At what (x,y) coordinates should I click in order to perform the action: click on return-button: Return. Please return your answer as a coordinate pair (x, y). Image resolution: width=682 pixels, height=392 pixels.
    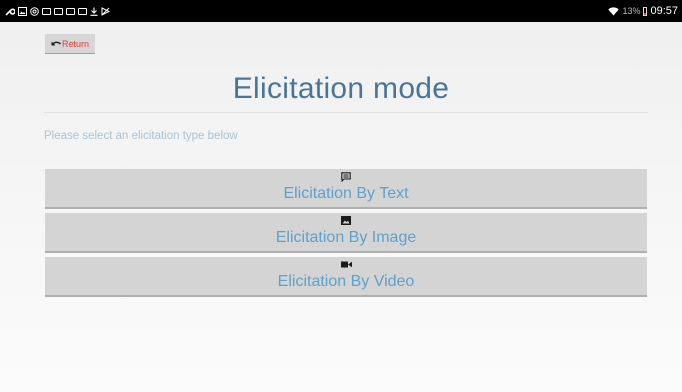
    Looking at the image, I should click on (70, 44).